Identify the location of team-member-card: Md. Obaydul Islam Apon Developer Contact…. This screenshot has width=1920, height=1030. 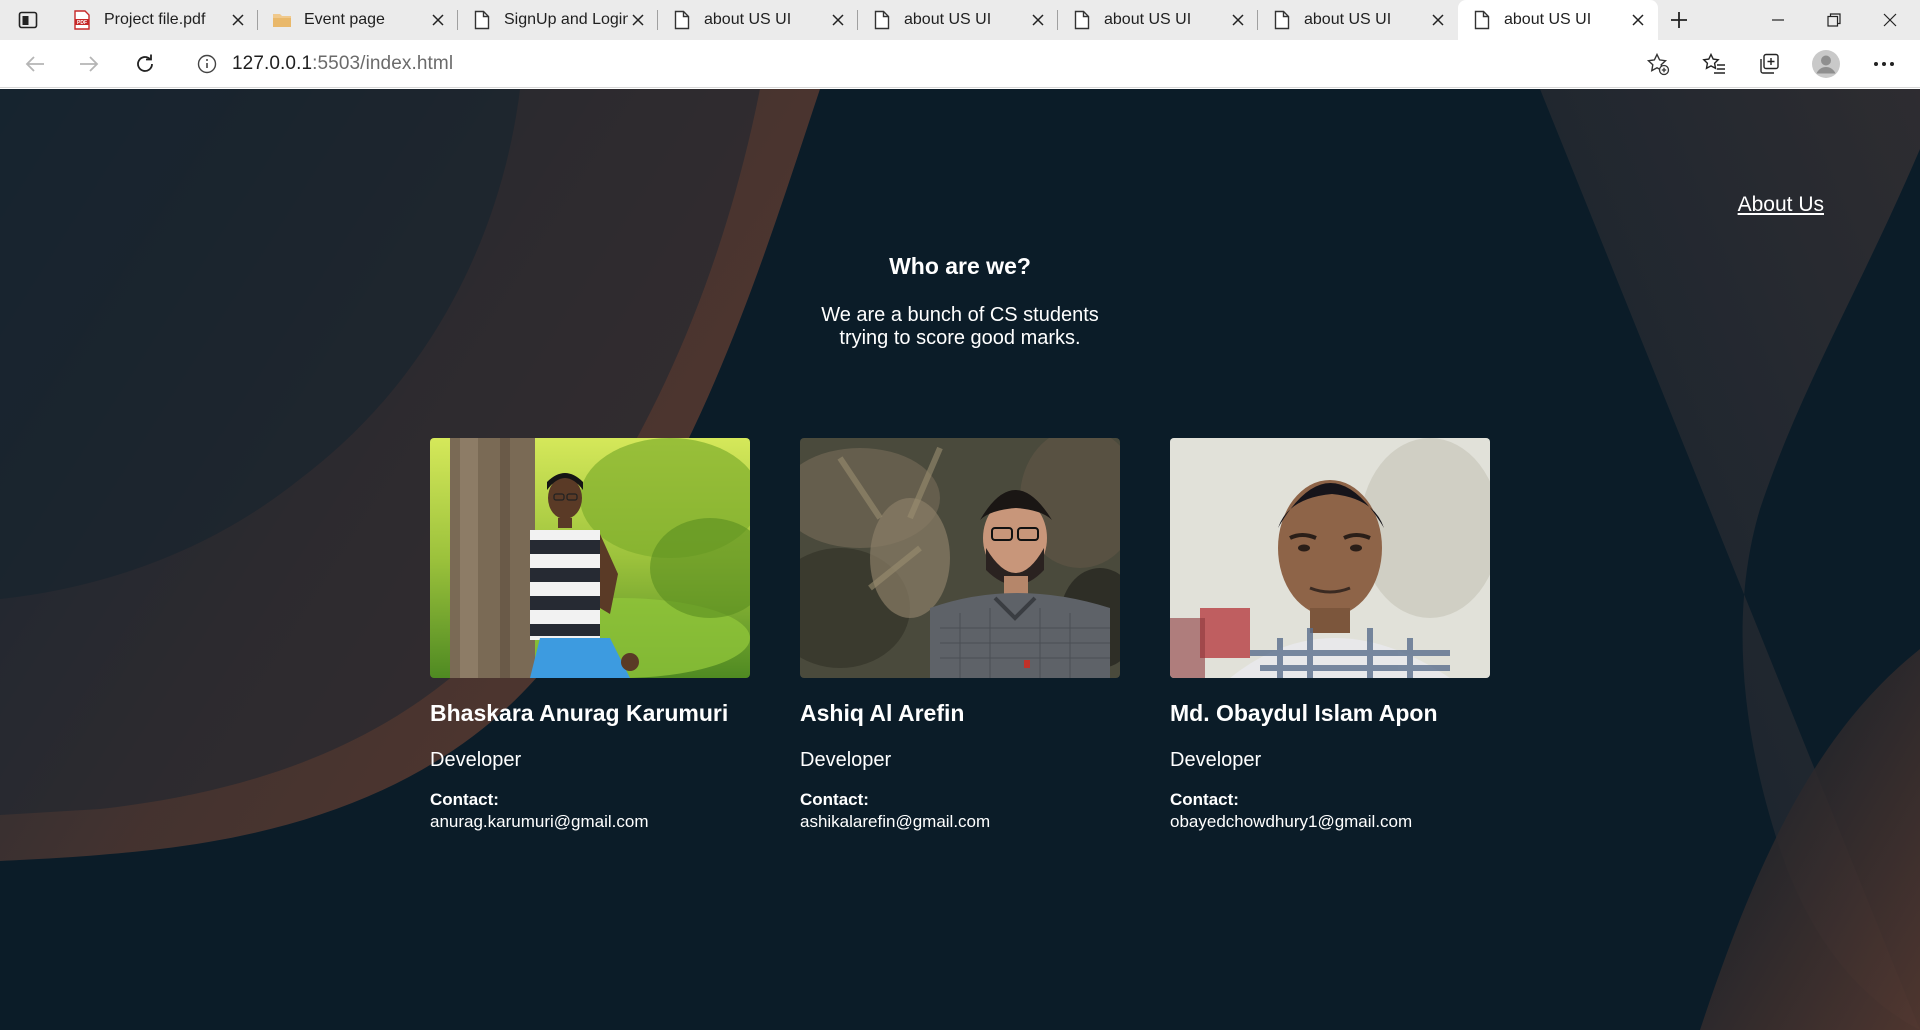
(1330, 635).